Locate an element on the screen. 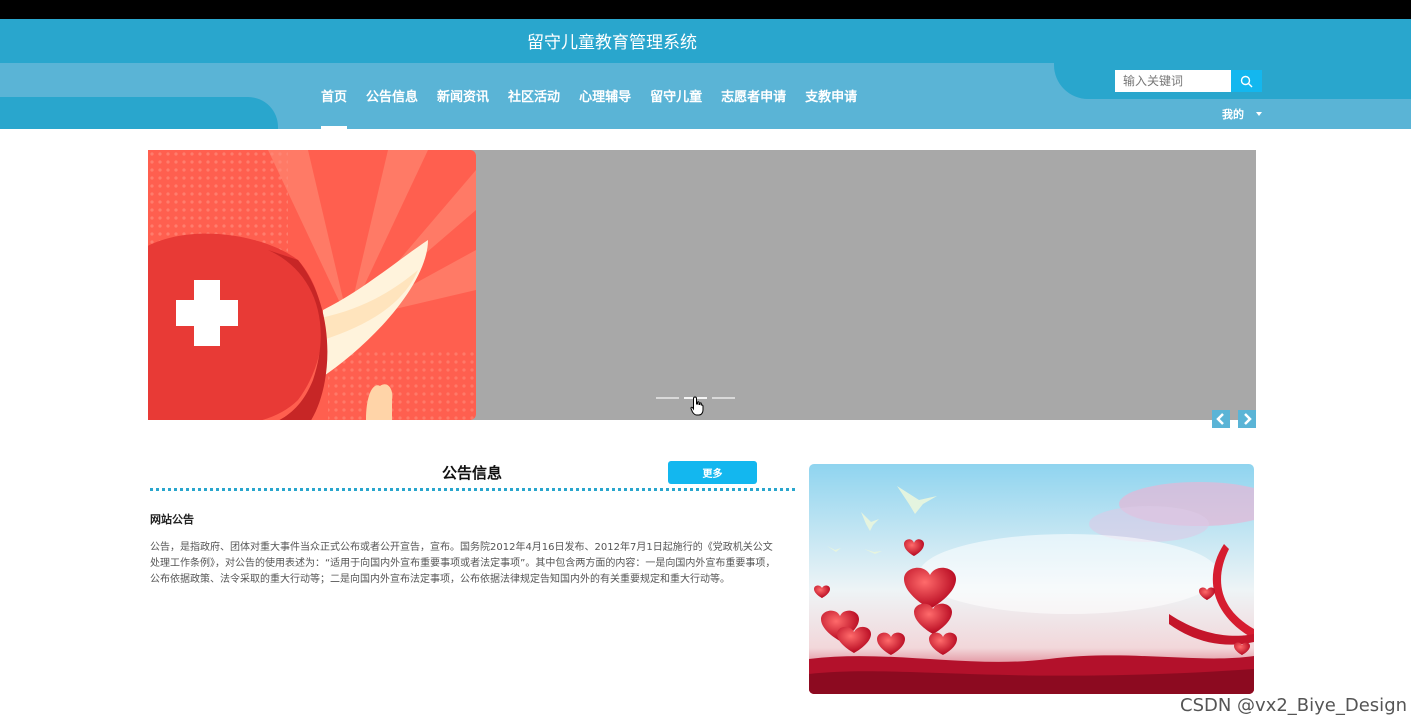 The image size is (1411, 726). carousel-next-button is located at coordinates (1247, 419).